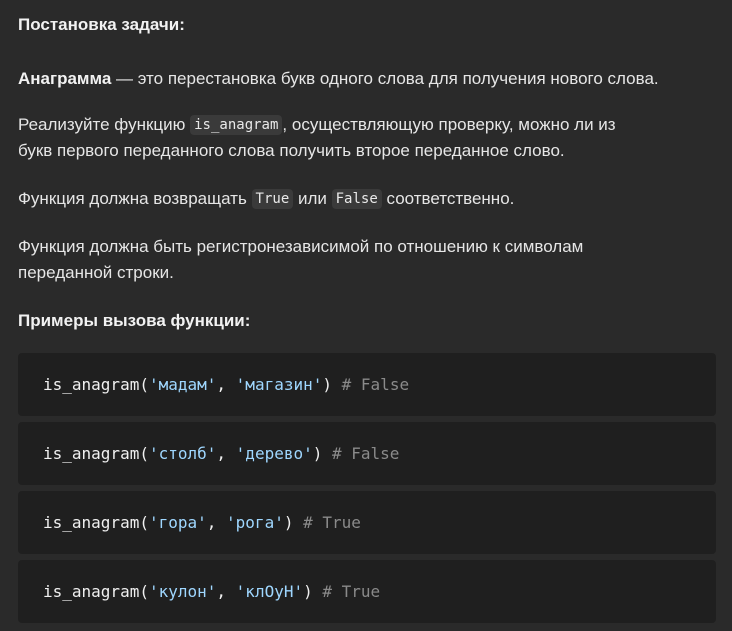 This screenshot has width=732, height=631. What do you see at coordinates (449, 124) in the screenshot?
I see `implementation-line1-after: , осуществляющую проверку, можно ли из` at bounding box center [449, 124].